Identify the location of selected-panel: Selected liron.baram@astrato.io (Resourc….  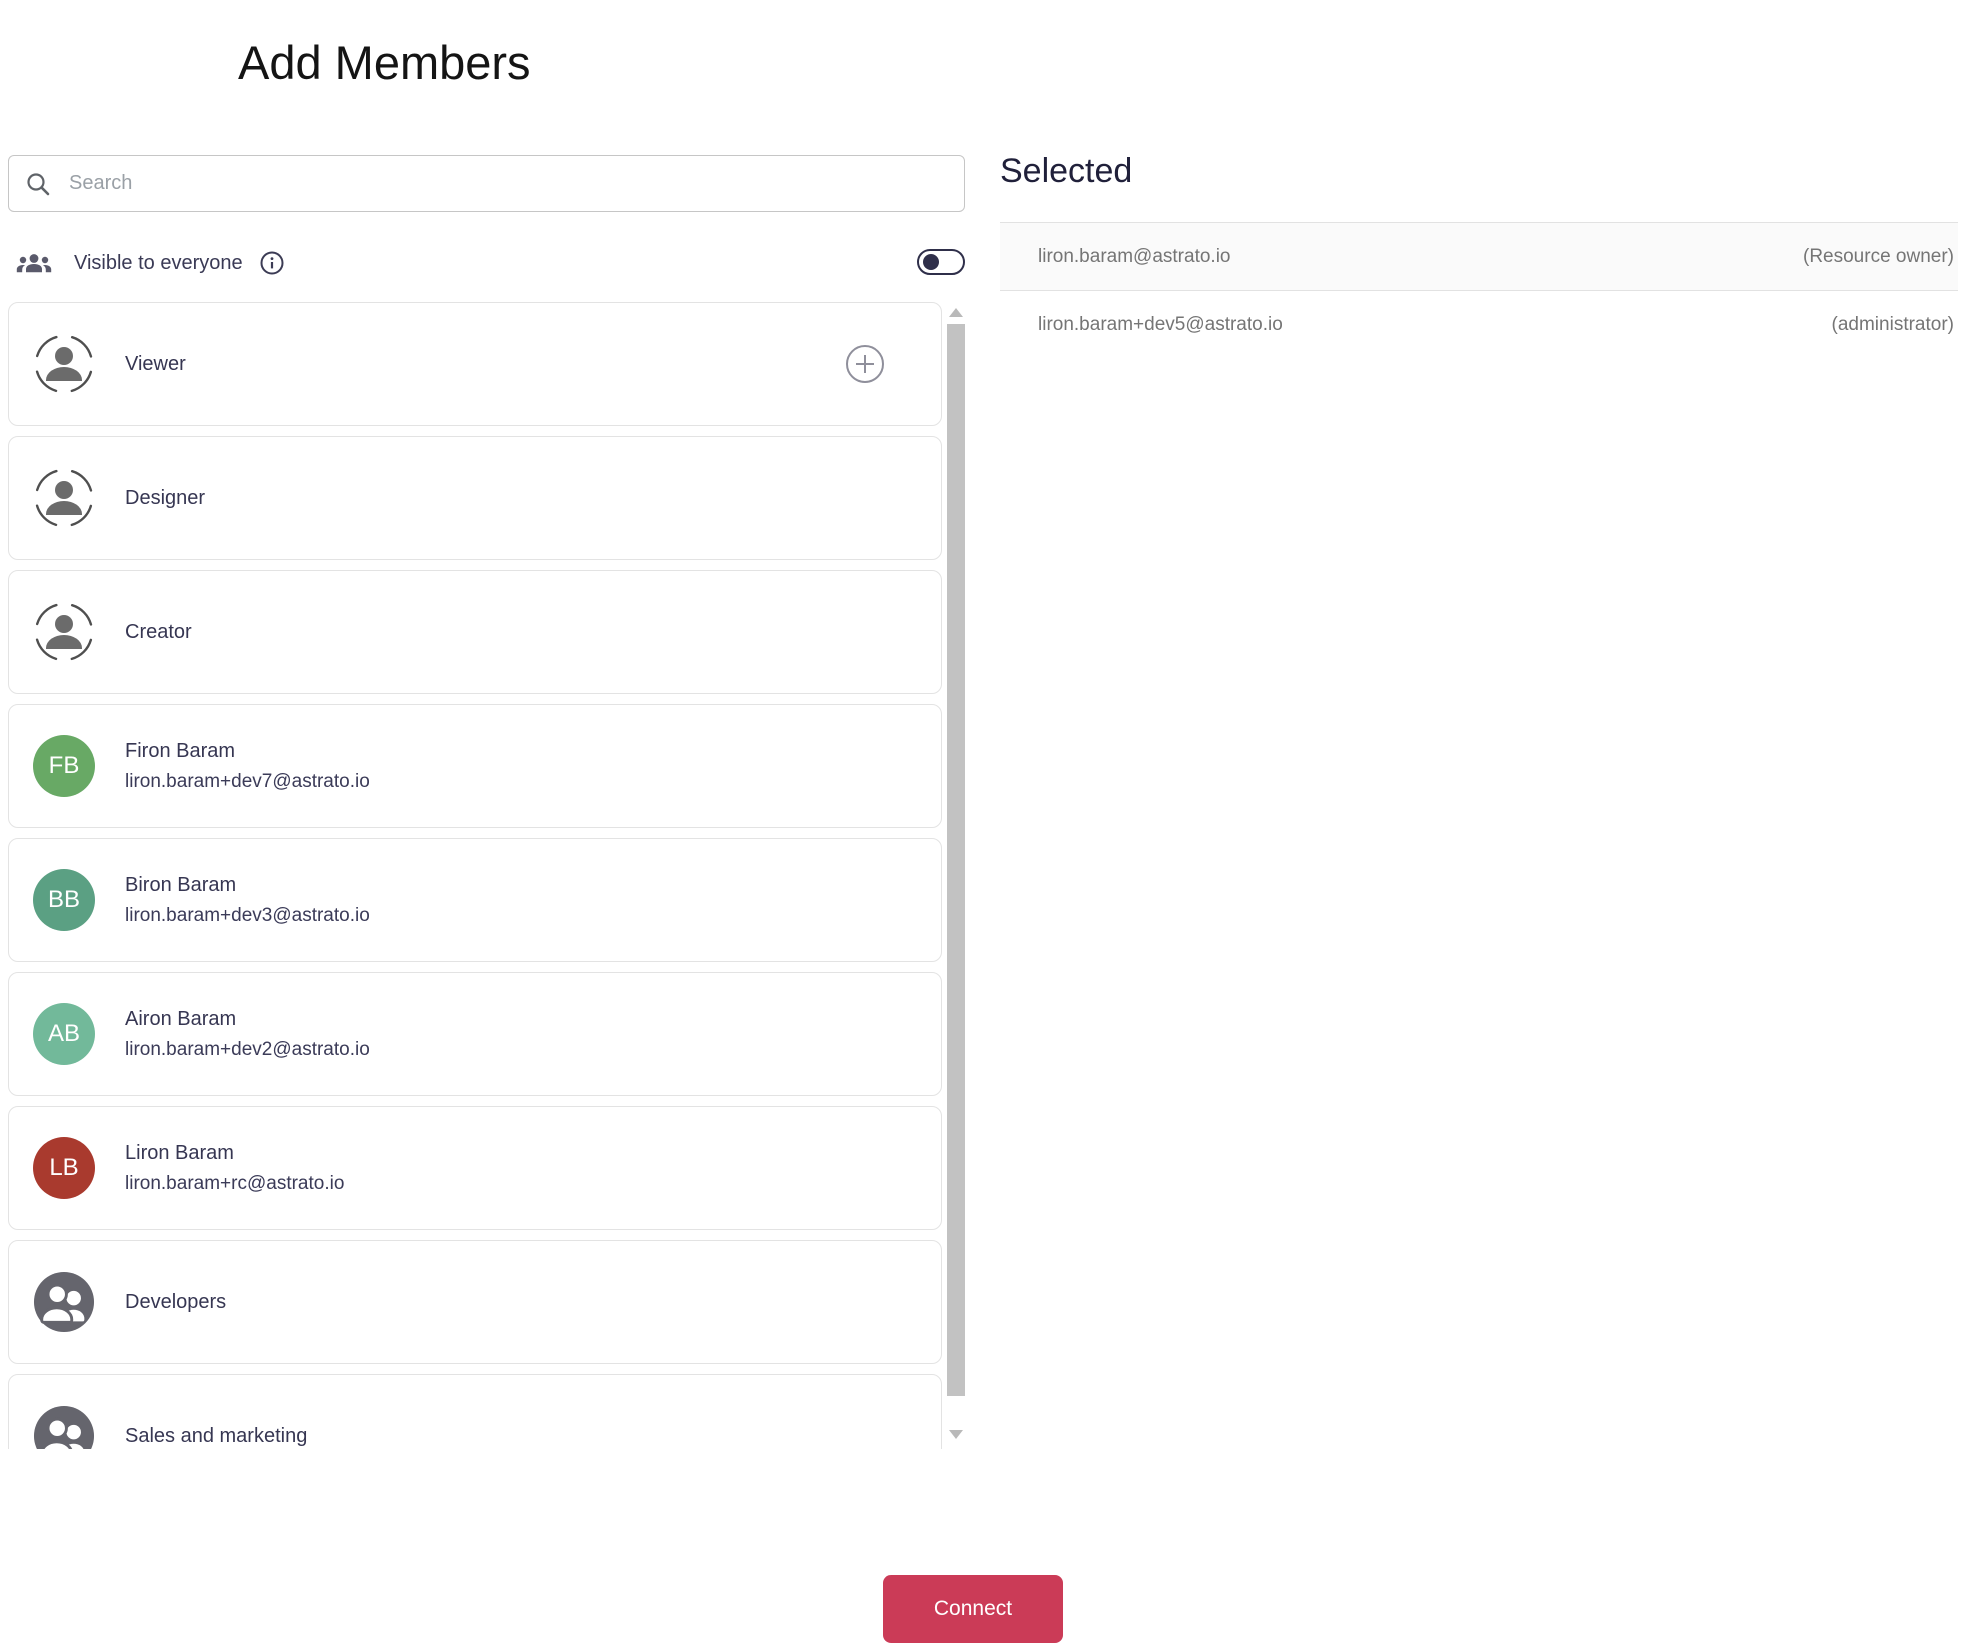
(1479, 254).